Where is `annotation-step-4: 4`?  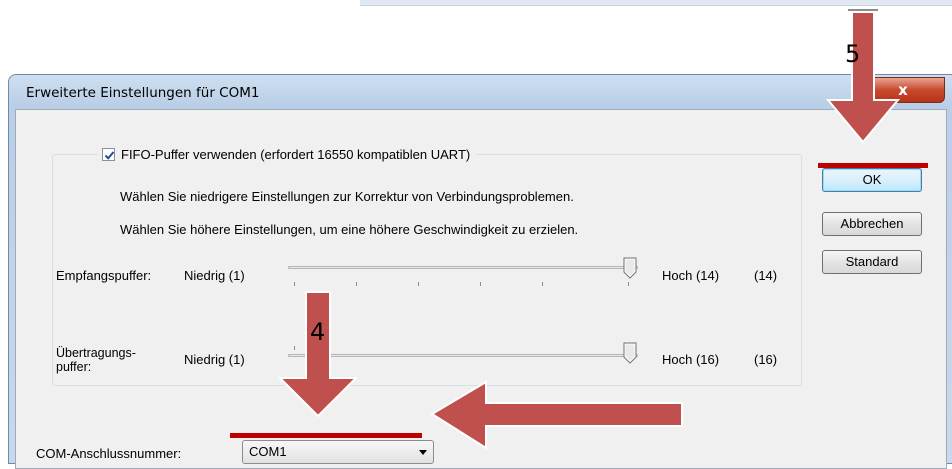 annotation-step-4: 4 is located at coordinates (318, 332).